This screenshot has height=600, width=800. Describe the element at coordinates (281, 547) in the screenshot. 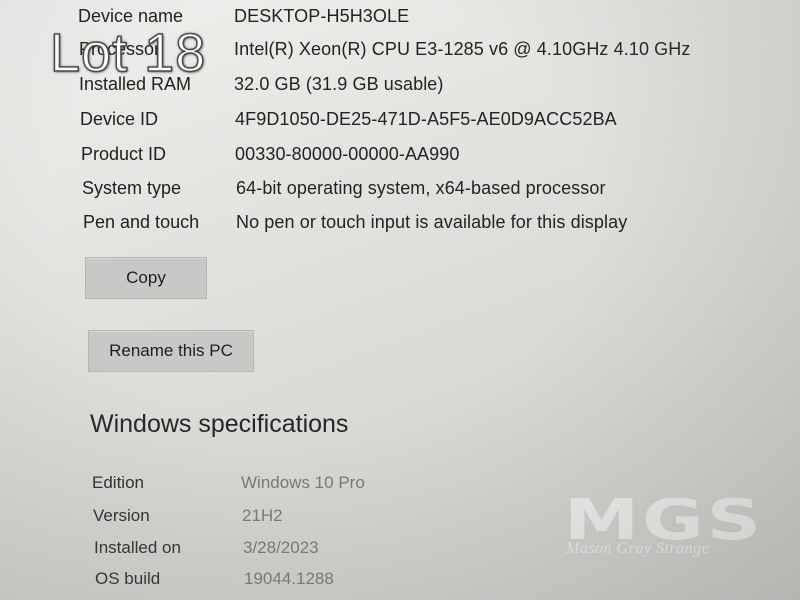

I see `win-value: 3/28/2023` at that location.